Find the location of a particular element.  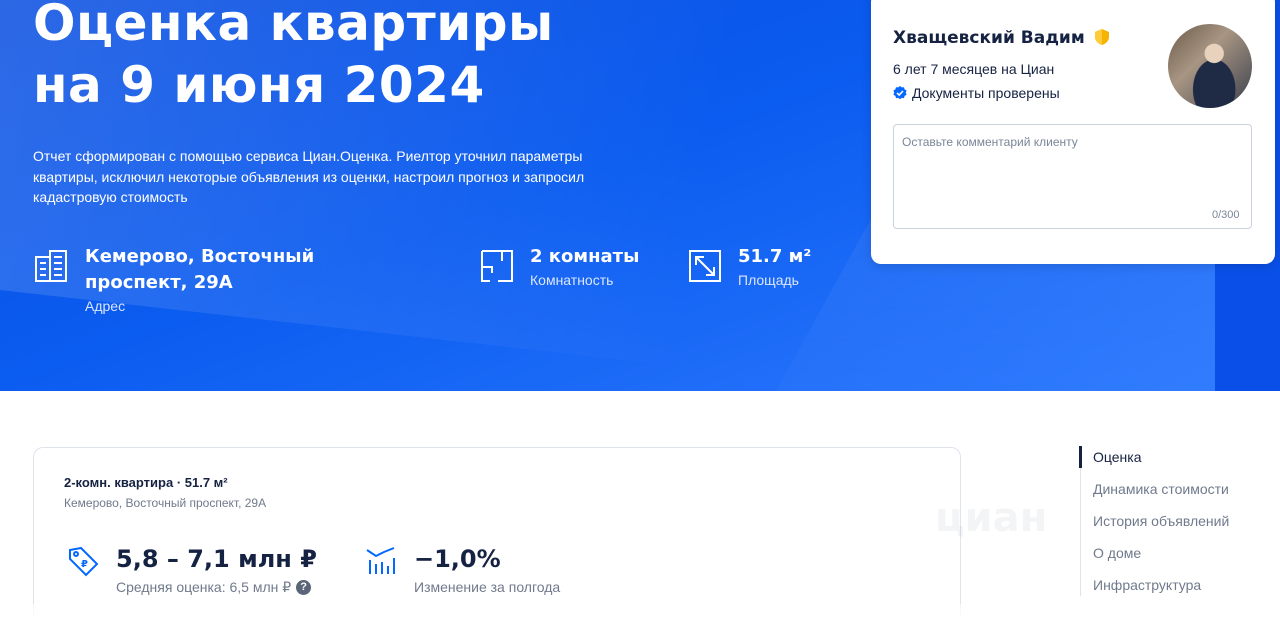

price-tag-icon: ₽ is located at coordinates (84, 561).